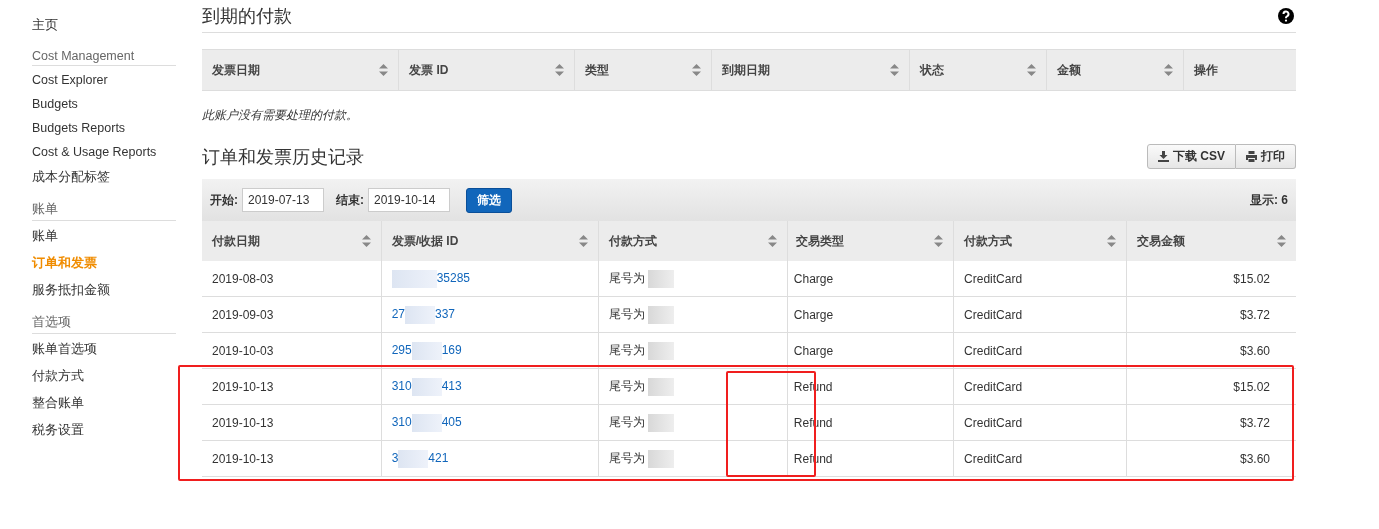 This screenshot has width=1379, height=529. Describe the element at coordinates (292, 279) in the screenshot. I see `table-cell: 2019-08-03` at that location.